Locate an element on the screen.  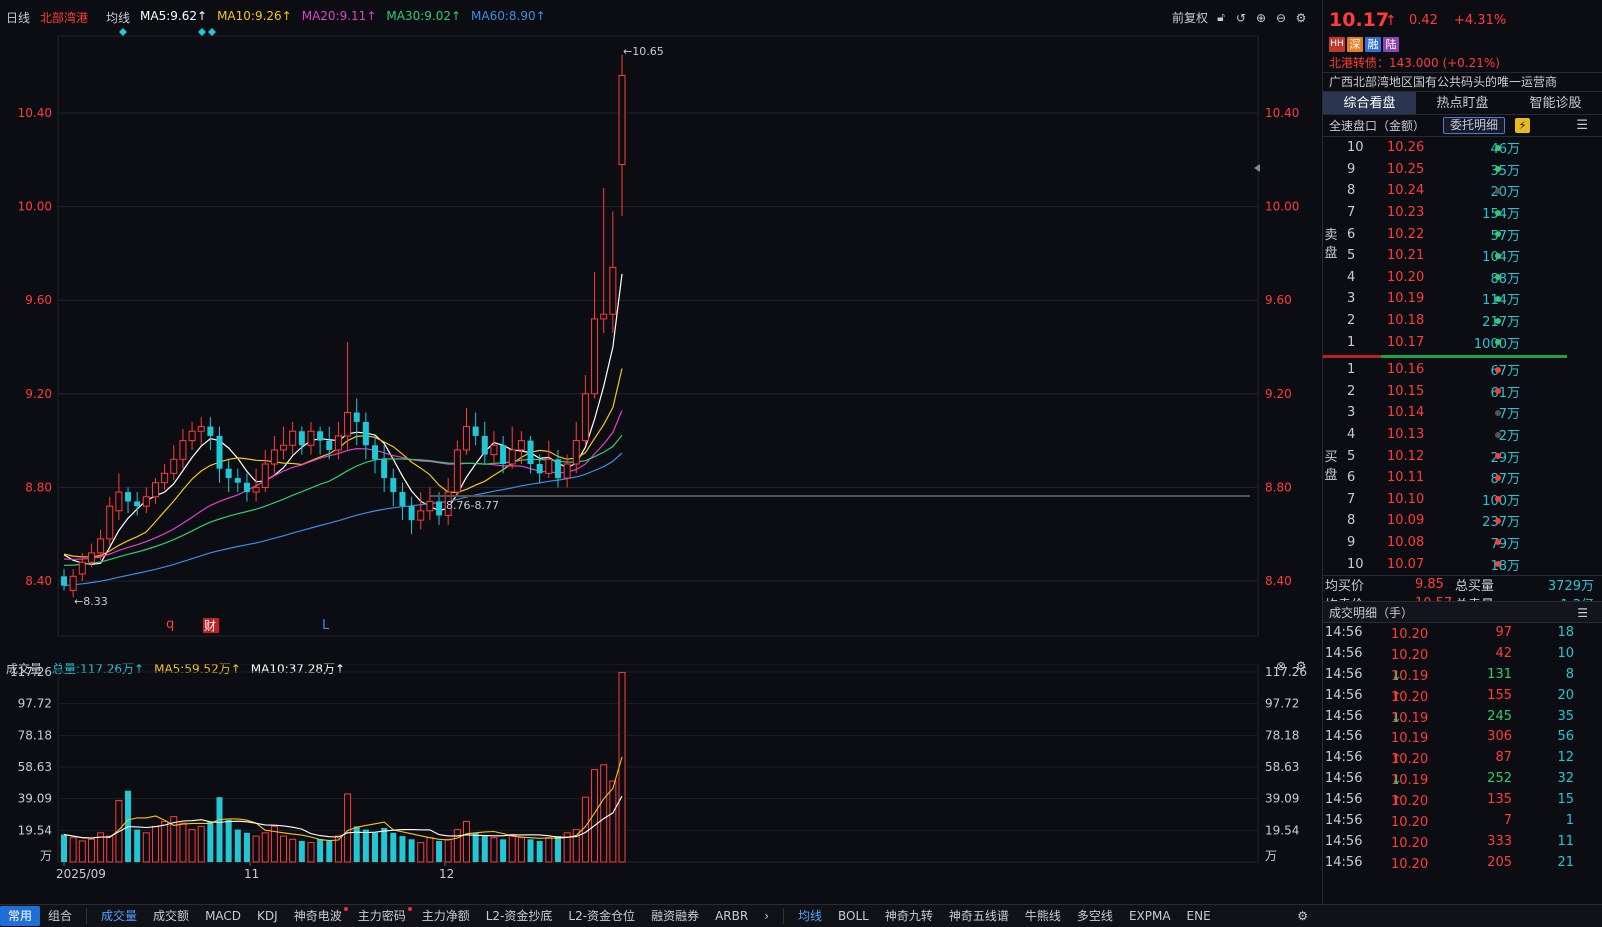
tab-overlay: 均线 is located at coordinates (810, 916).